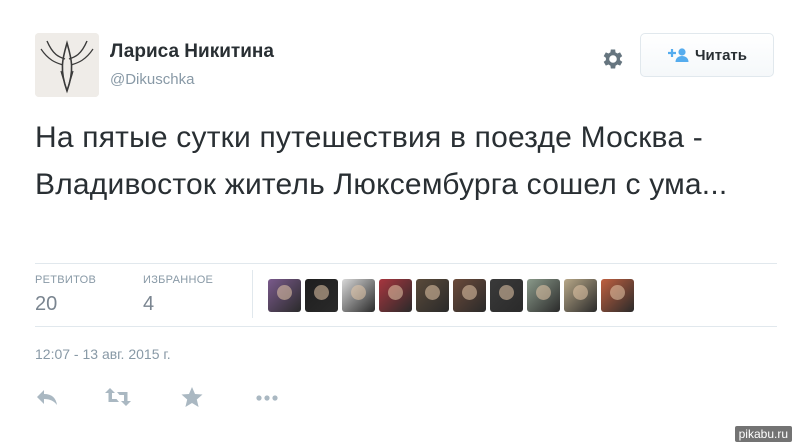 The image size is (800, 448). Describe the element at coordinates (65, 280) in the screenshot. I see `retweets-label: РЕТВИТОВ` at that location.